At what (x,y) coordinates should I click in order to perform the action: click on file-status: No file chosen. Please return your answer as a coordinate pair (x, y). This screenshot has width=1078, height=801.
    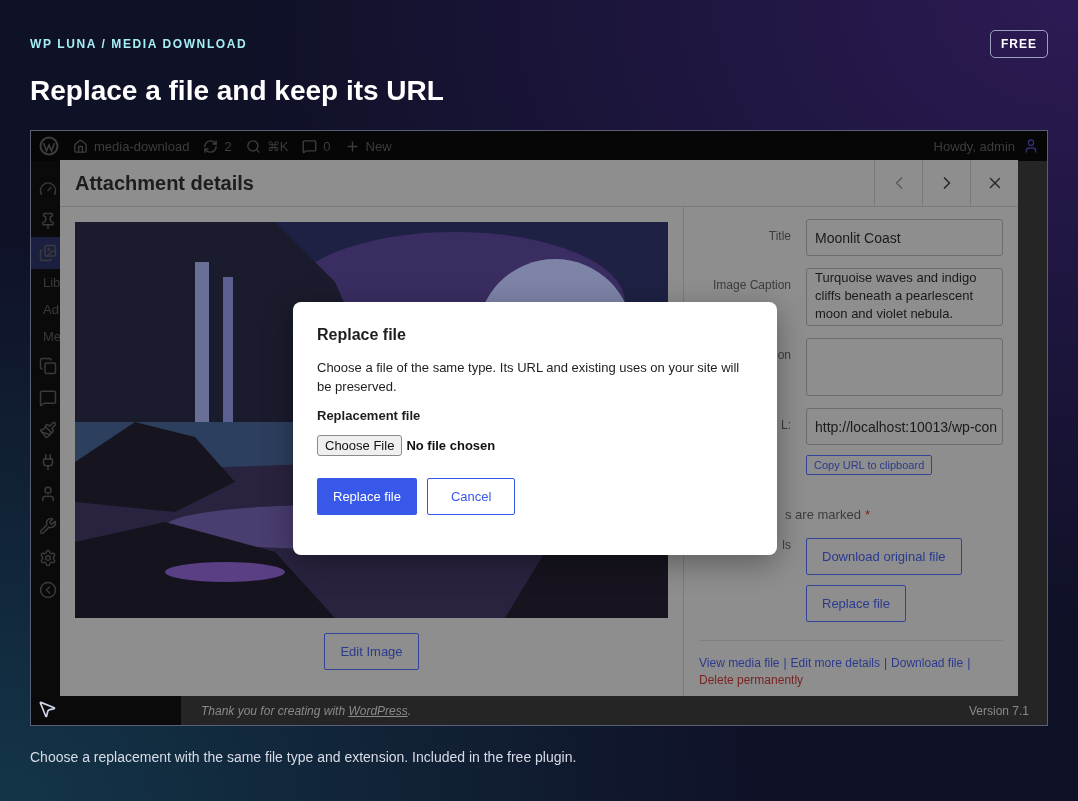
    Looking at the image, I should click on (451, 445).